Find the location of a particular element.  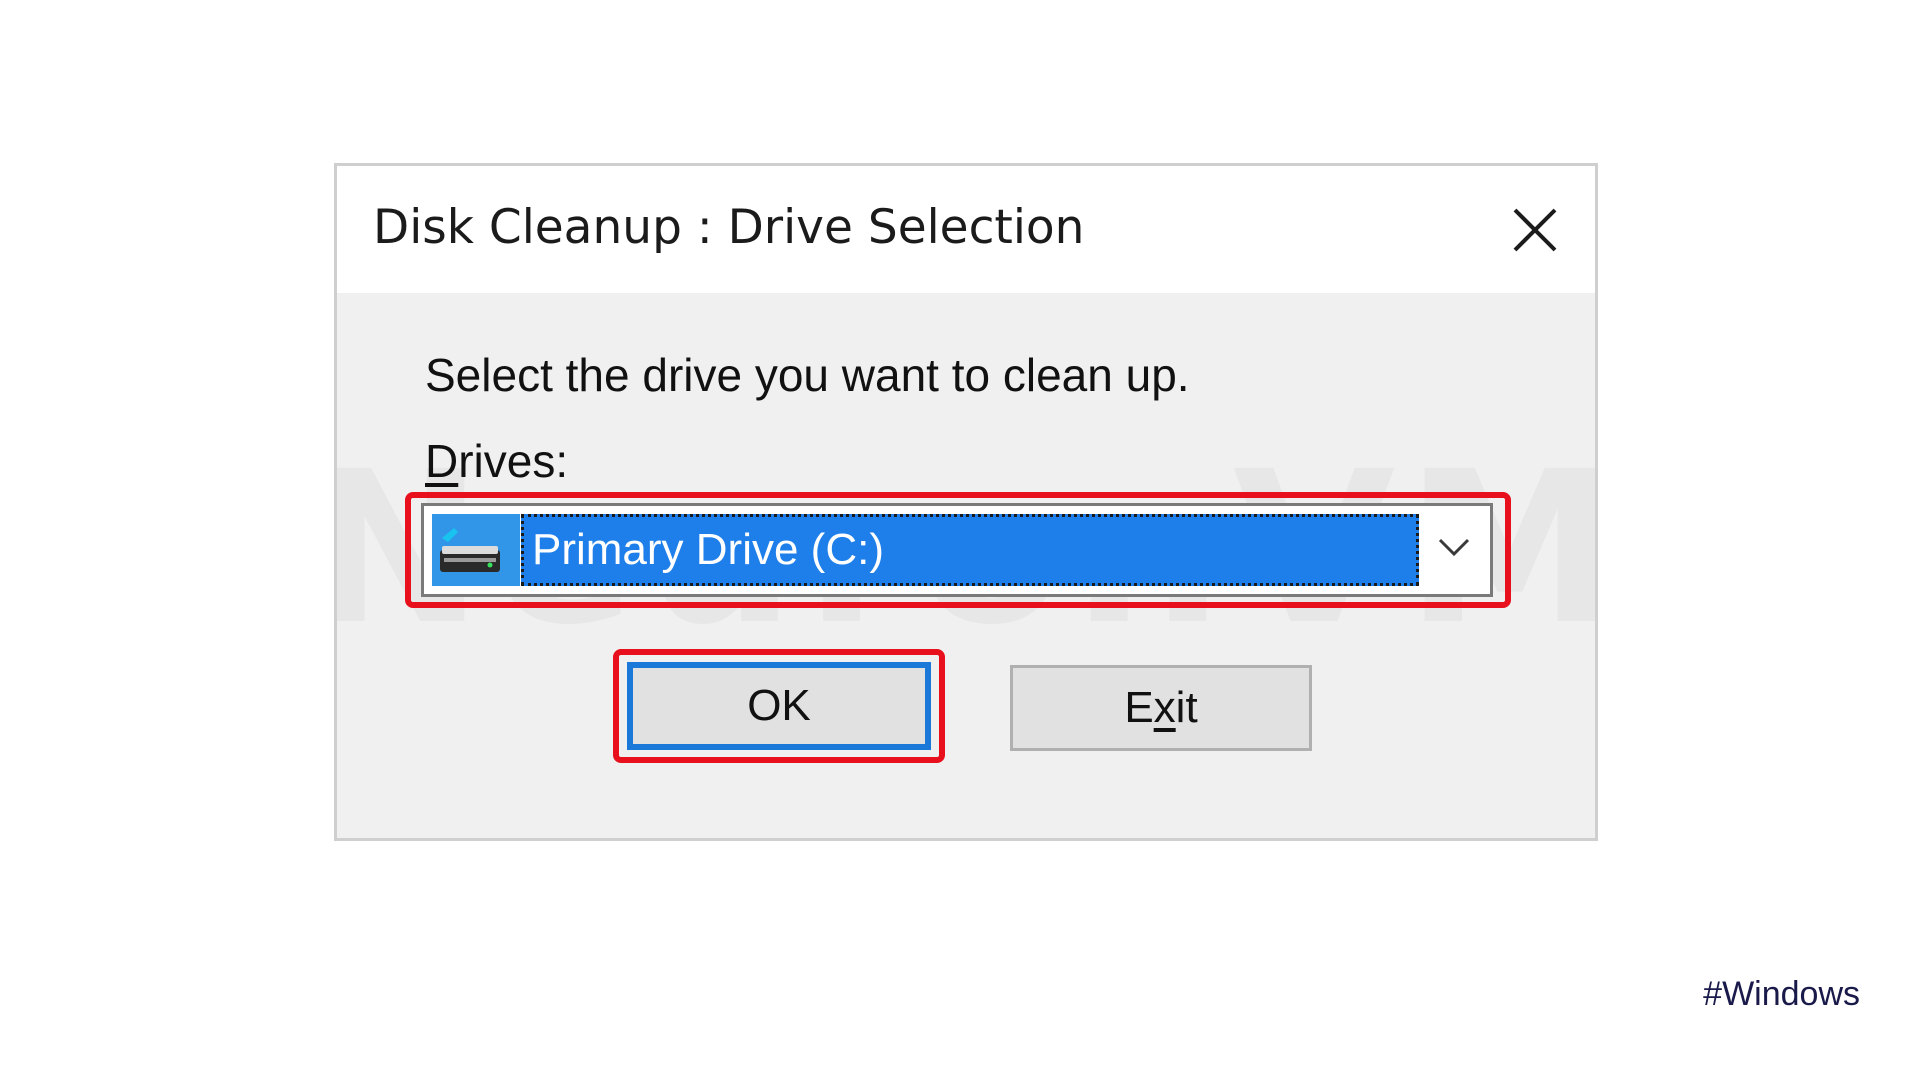

dialog-title: Disk Cleanup : Drive Selection is located at coordinates (729, 227).